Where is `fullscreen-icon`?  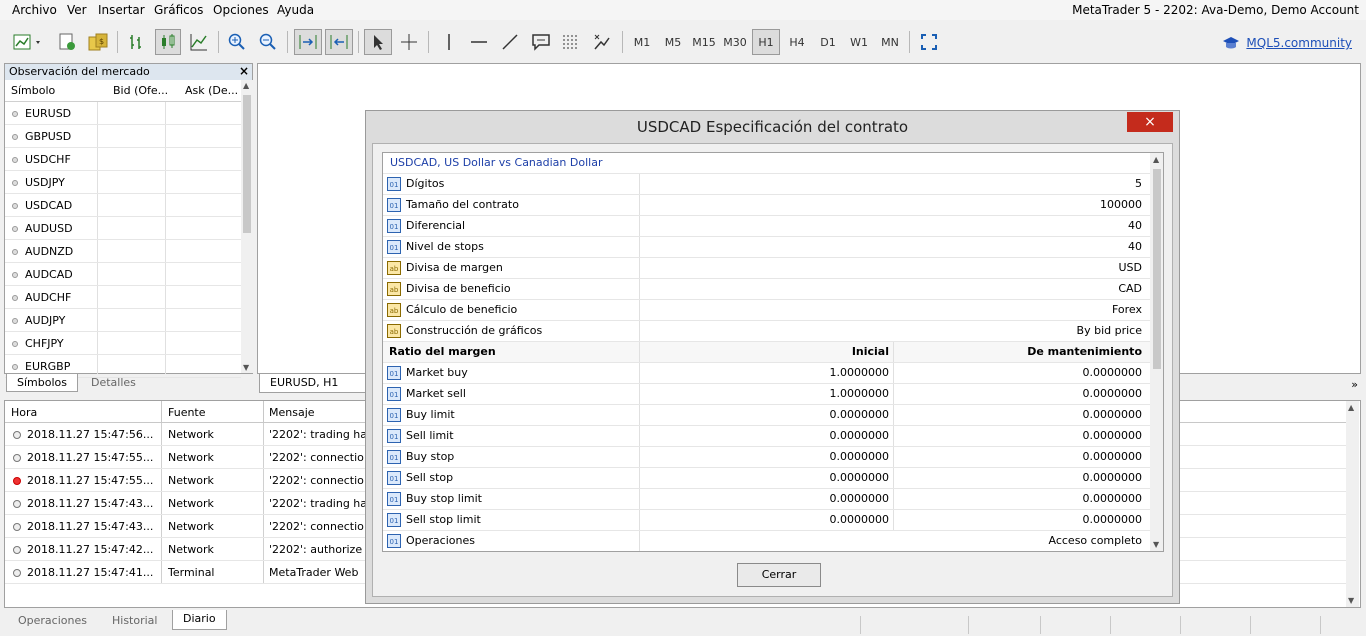
fullscreen-icon is located at coordinates (929, 42).